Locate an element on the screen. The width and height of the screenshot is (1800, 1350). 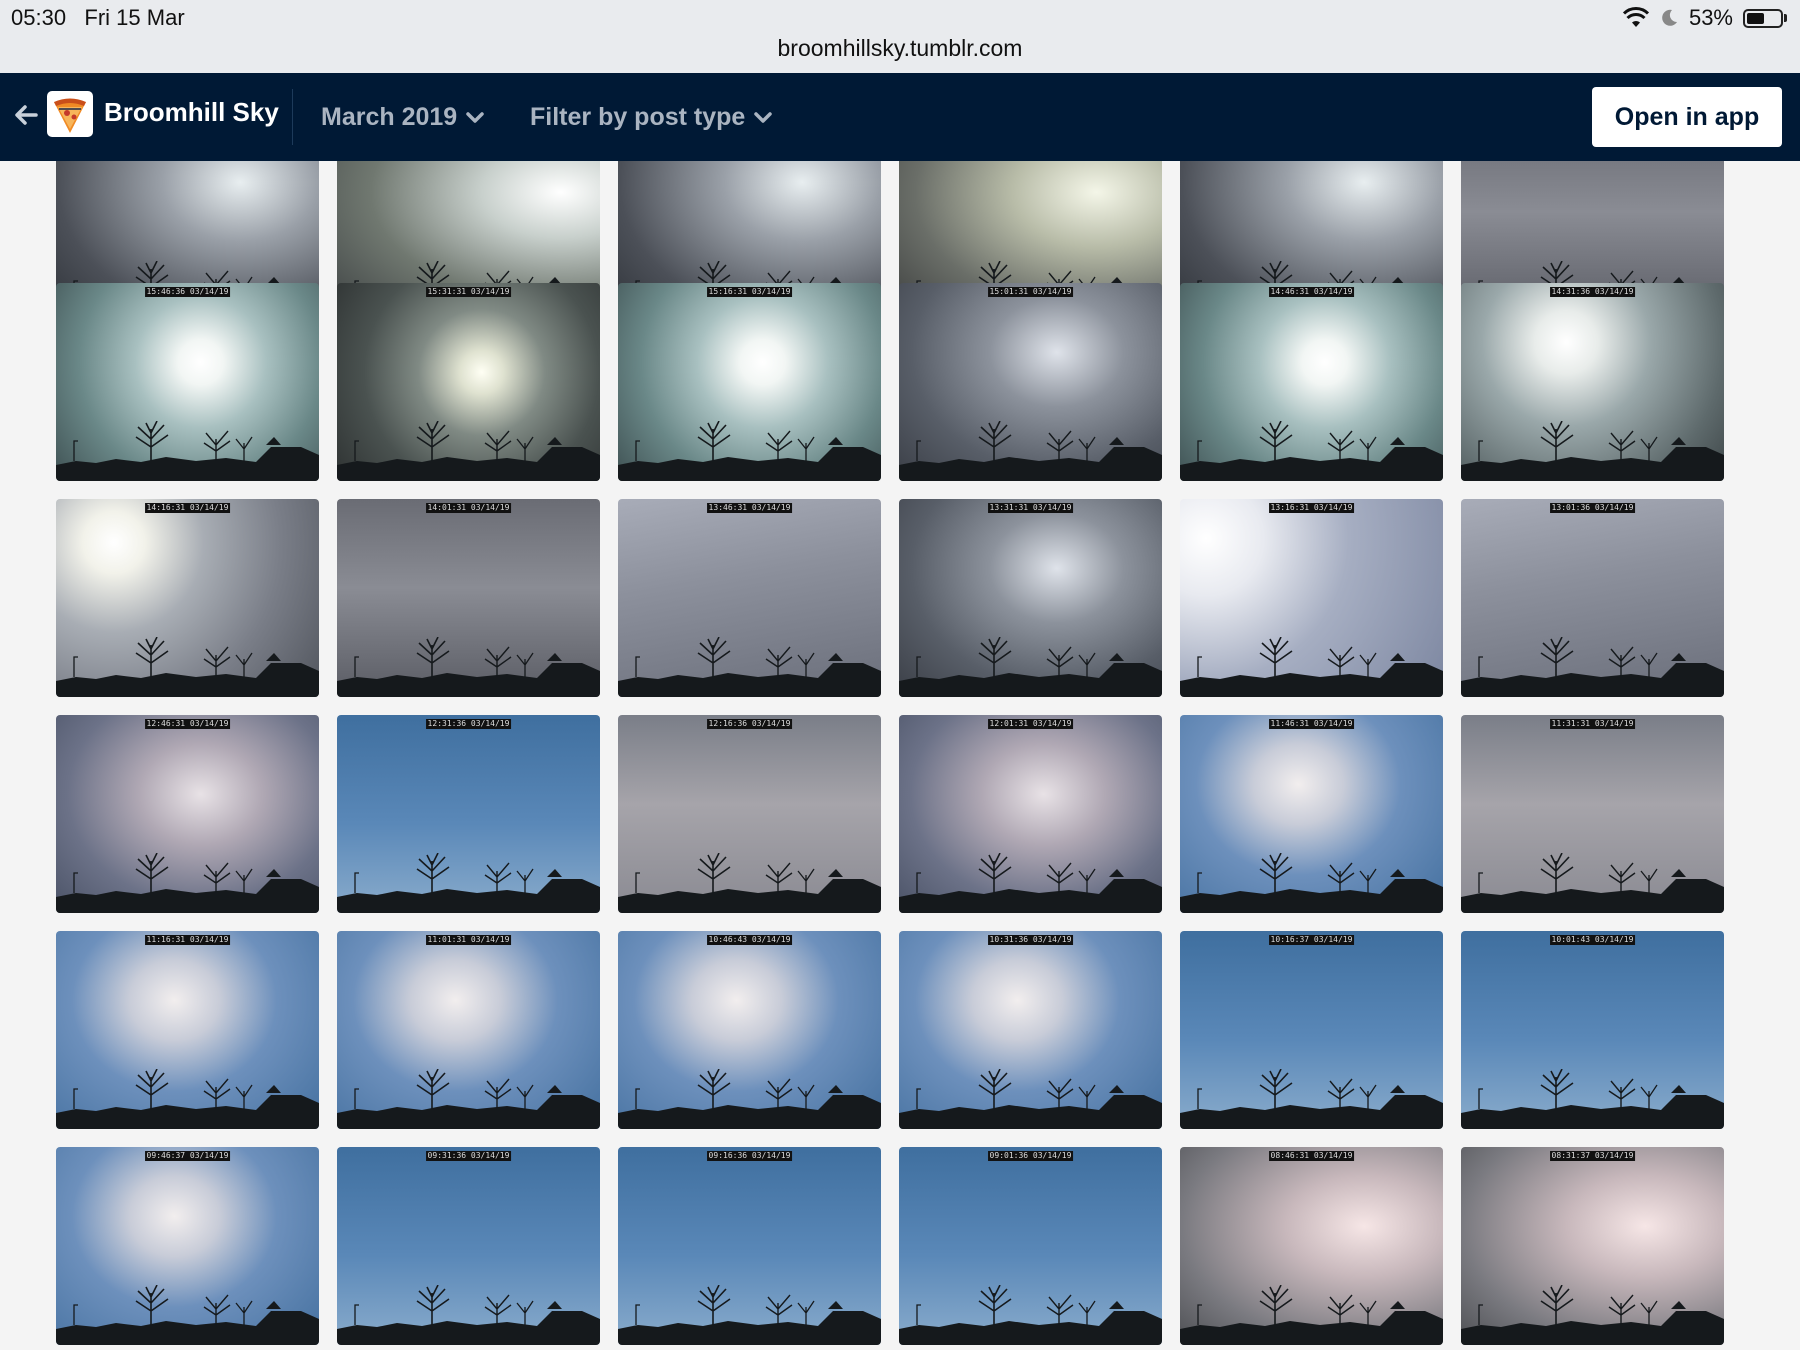
photo-timestamp: 10:46:43 03/14/19 is located at coordinates (749, 940).